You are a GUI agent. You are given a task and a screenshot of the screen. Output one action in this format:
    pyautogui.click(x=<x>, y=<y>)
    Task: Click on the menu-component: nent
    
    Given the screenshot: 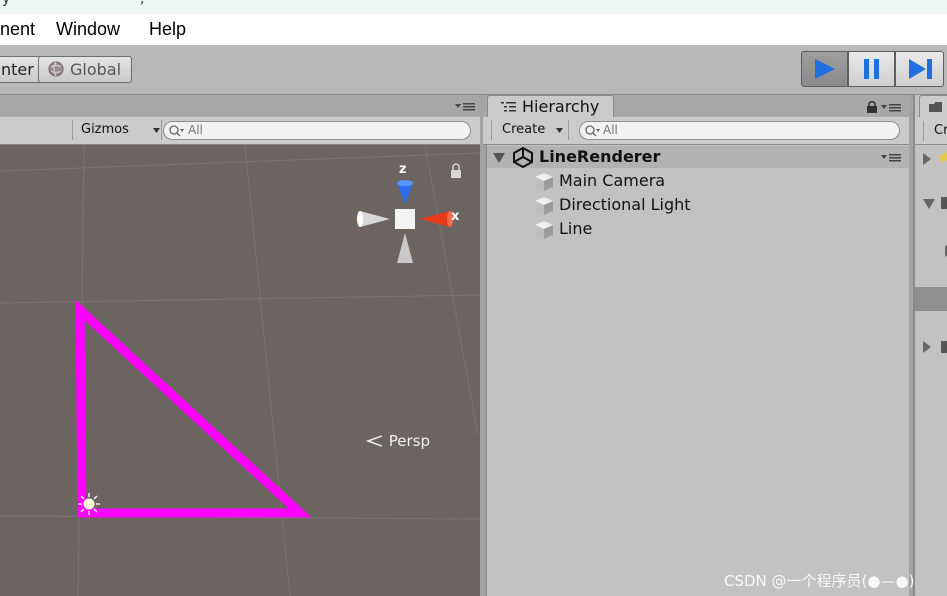 What is the action you would take?
    pyautogui.click(x=17, y=29)
    